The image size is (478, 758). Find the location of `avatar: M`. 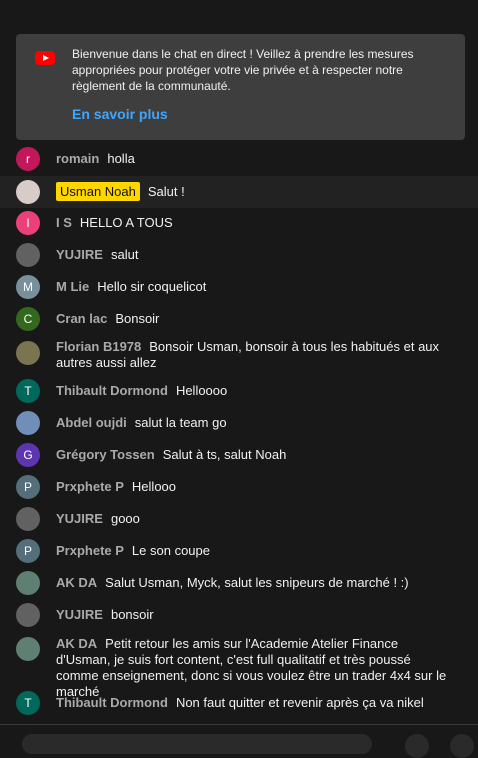

avatar: M is located at coordinates (28, 287).